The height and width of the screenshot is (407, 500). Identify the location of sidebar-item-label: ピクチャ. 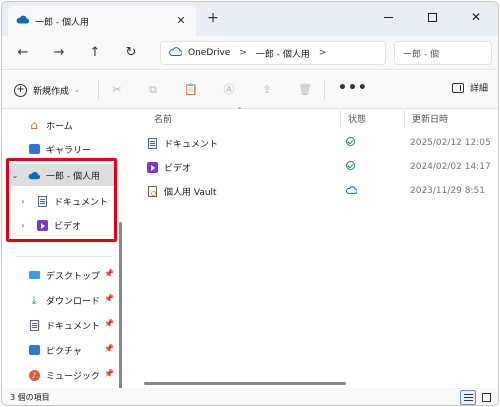
(64, 351).